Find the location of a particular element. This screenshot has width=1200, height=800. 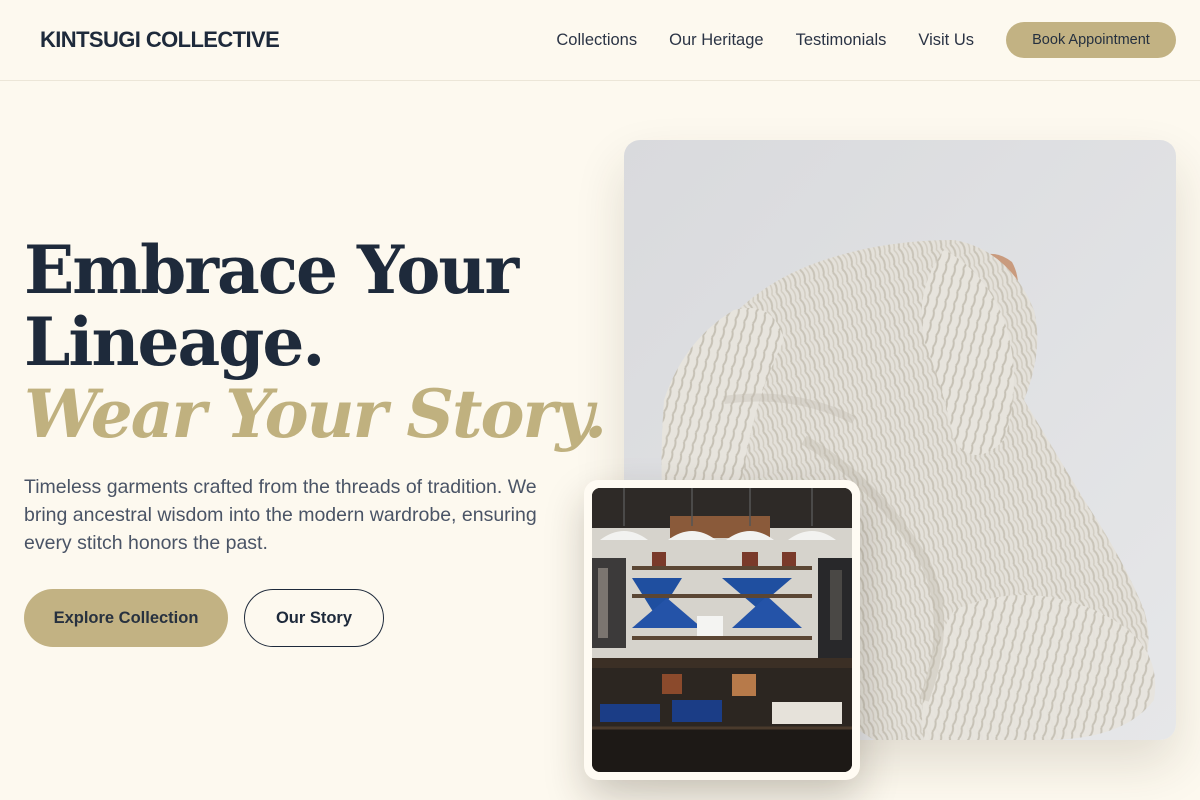

nav-visit-us: Visit Us is located at coordinates (946, 40).